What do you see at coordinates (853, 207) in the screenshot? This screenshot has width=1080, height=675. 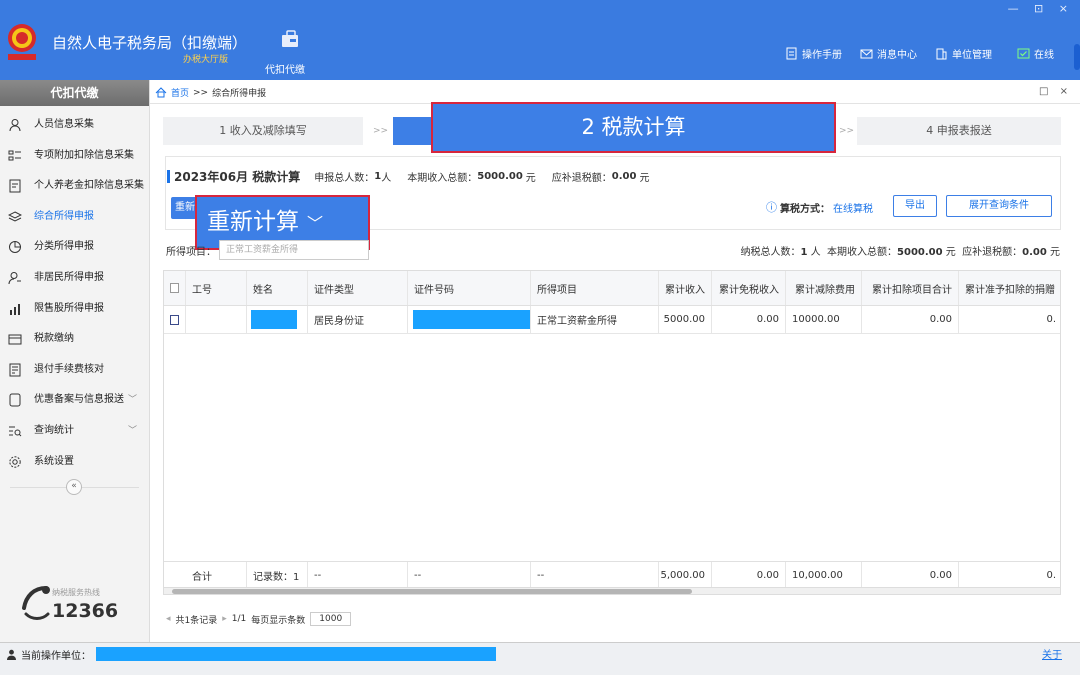 I see `method-value: 在线算税` at bounding box center [853, 207].